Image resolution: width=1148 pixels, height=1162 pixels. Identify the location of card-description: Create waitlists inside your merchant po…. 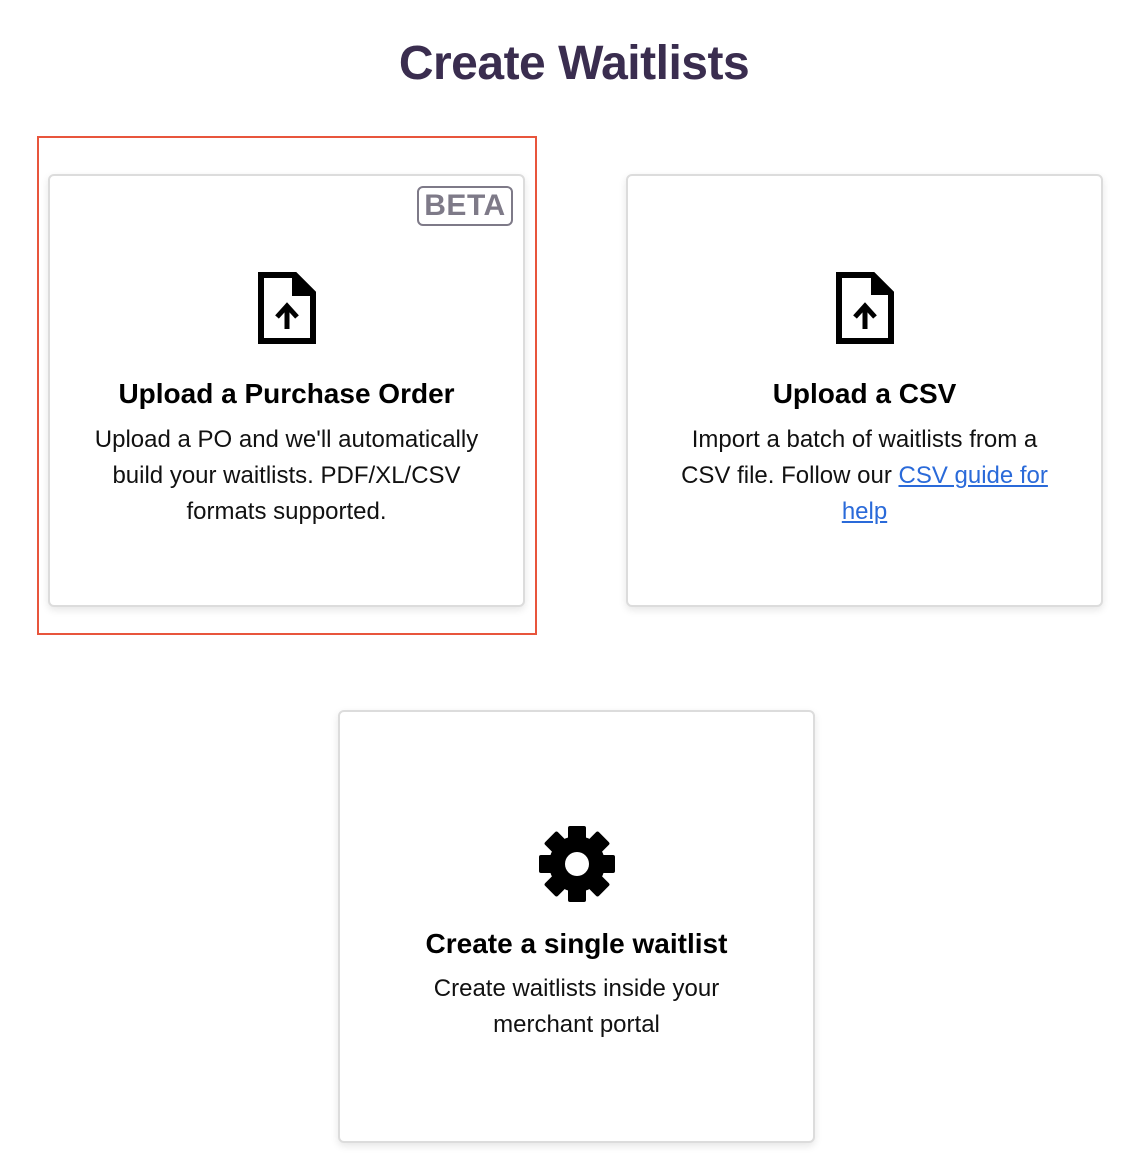
(576, 1006).